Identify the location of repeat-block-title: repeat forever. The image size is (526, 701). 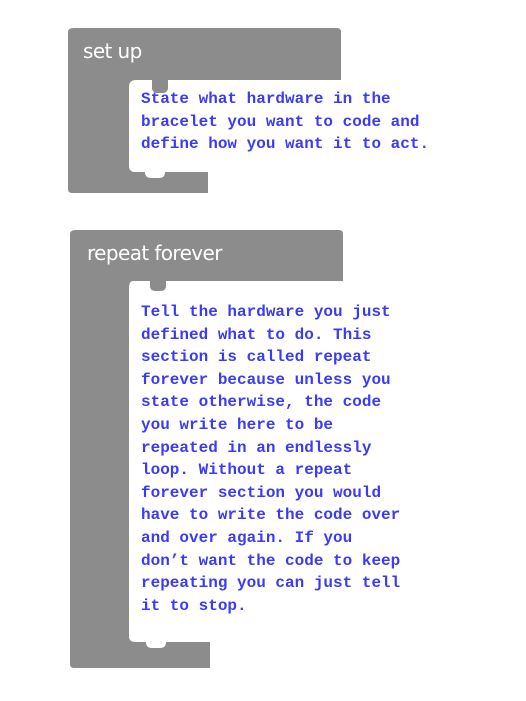
(154, 253).